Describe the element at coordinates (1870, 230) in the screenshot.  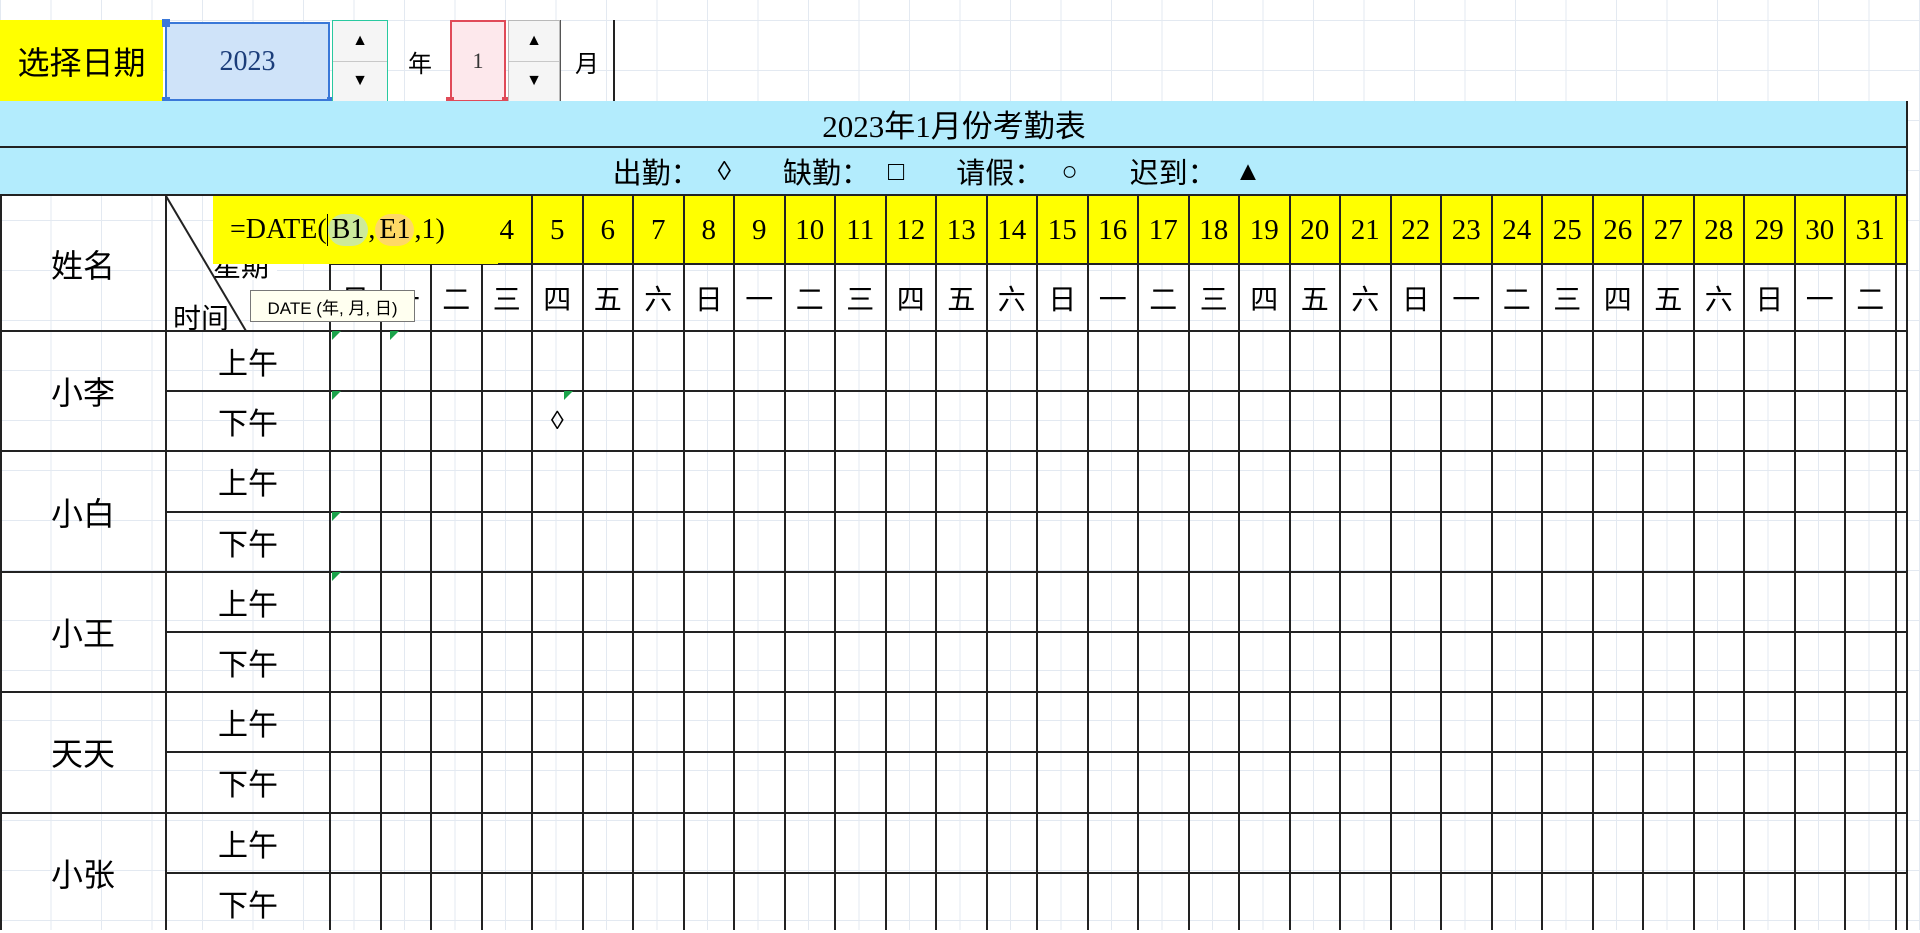
I see `date-cell: 31` at that location.